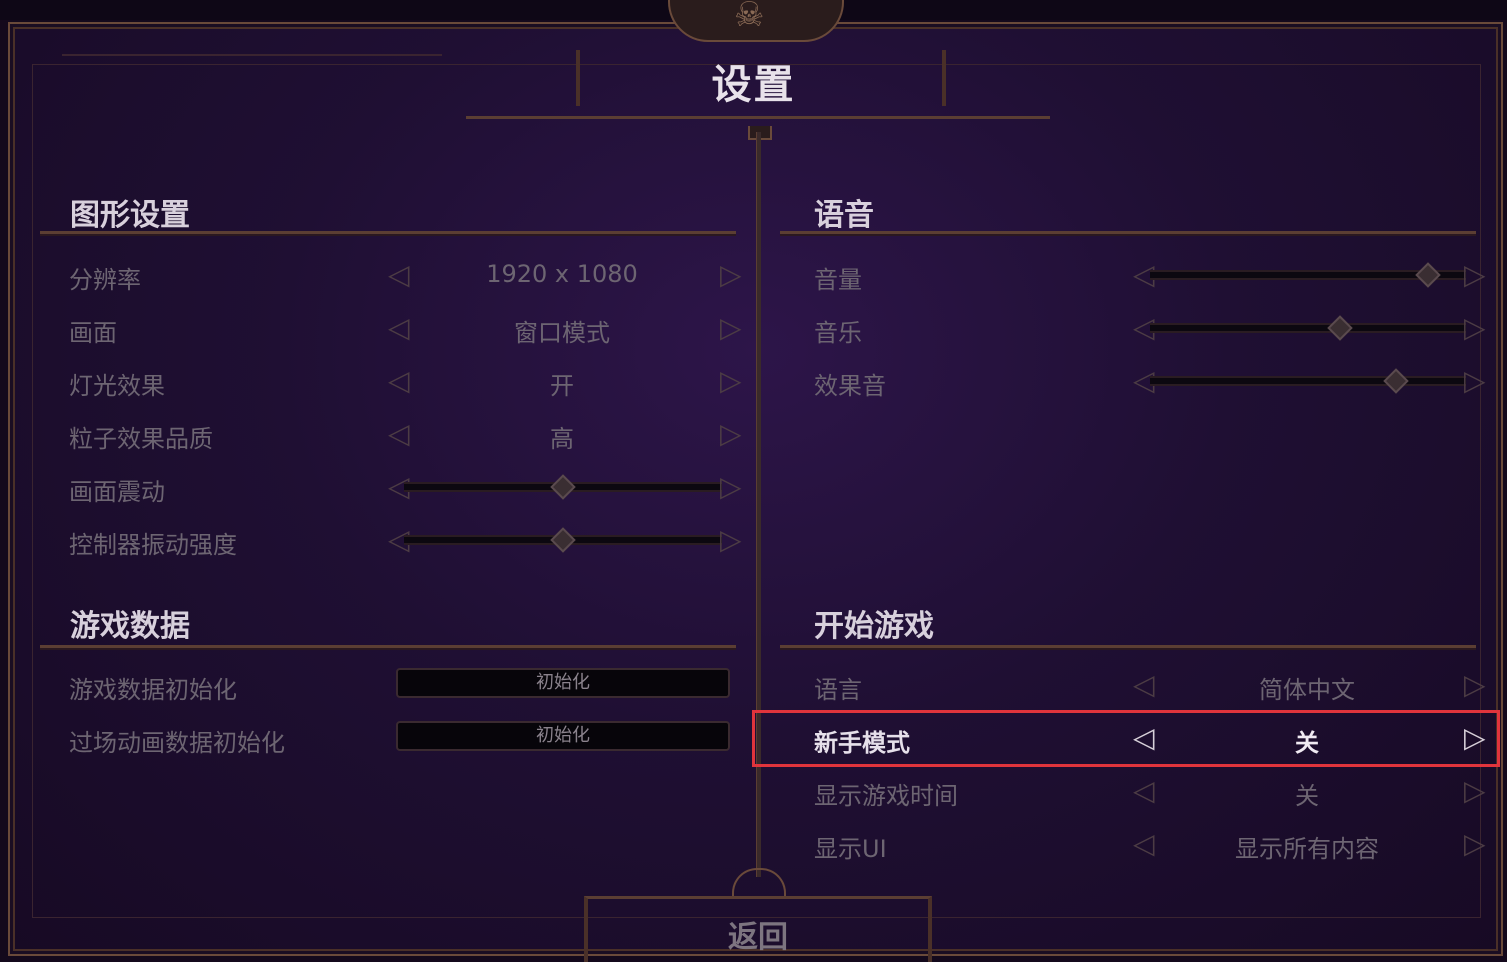  What do you see at coordinates (1308, 328) in the screenshot?
I see `music-slider` at bounding box center [1308, 328].